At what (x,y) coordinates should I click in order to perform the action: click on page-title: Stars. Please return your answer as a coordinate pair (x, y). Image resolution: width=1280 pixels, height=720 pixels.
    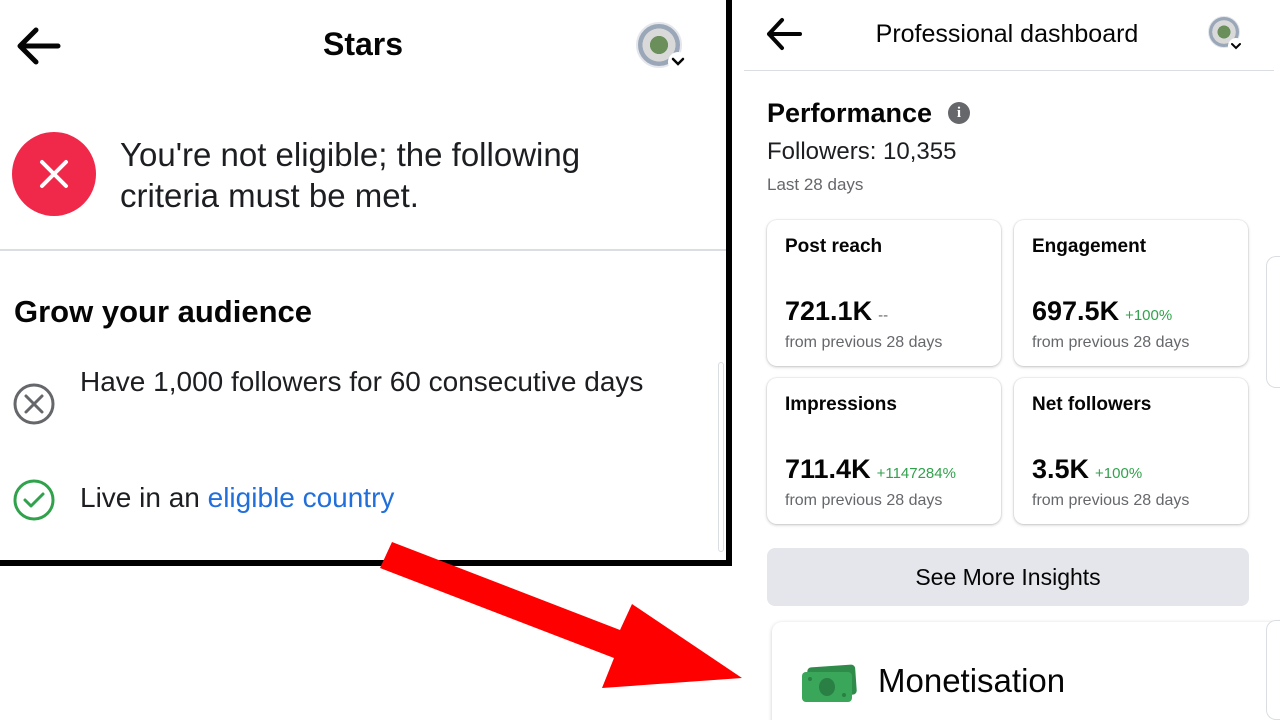
    Looking at the image, I should click on (363, 44).